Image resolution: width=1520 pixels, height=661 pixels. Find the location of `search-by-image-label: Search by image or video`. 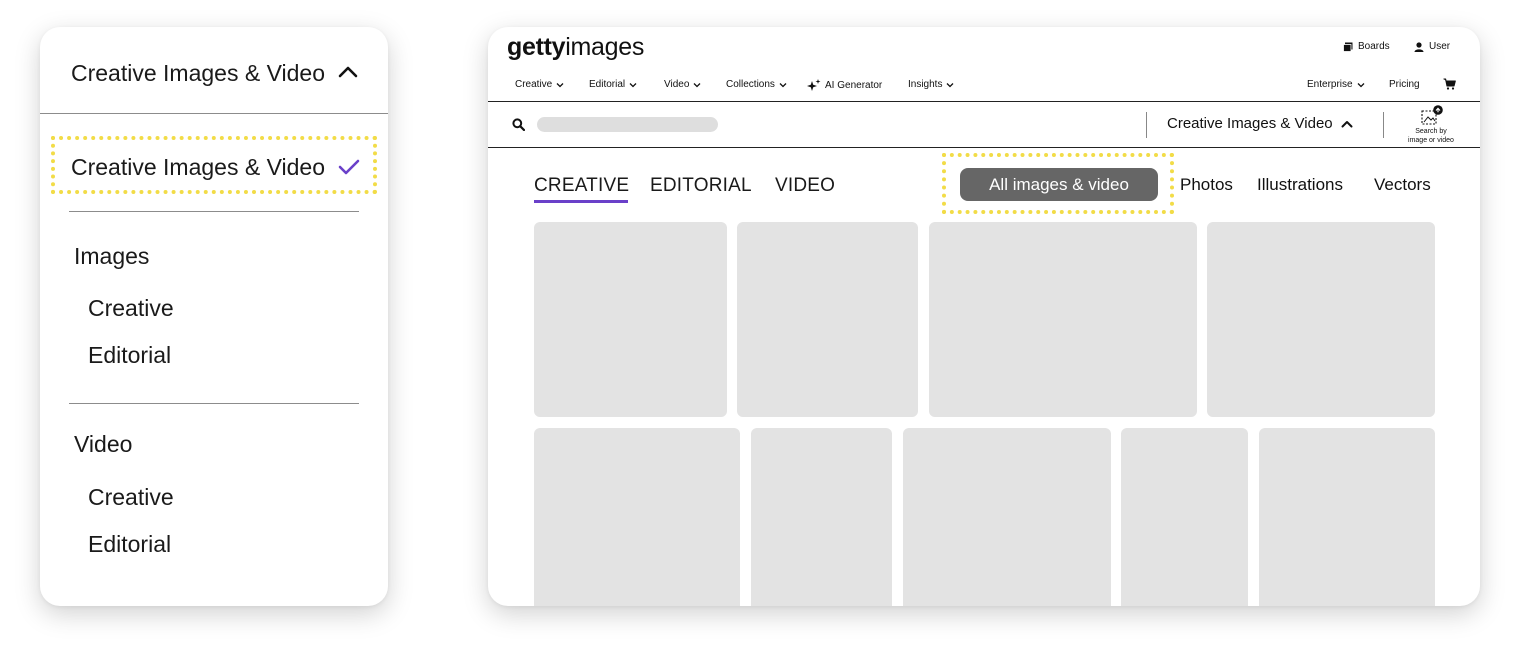

search-by-image-label: Search by image or video is located at coordinates (1431, 136).